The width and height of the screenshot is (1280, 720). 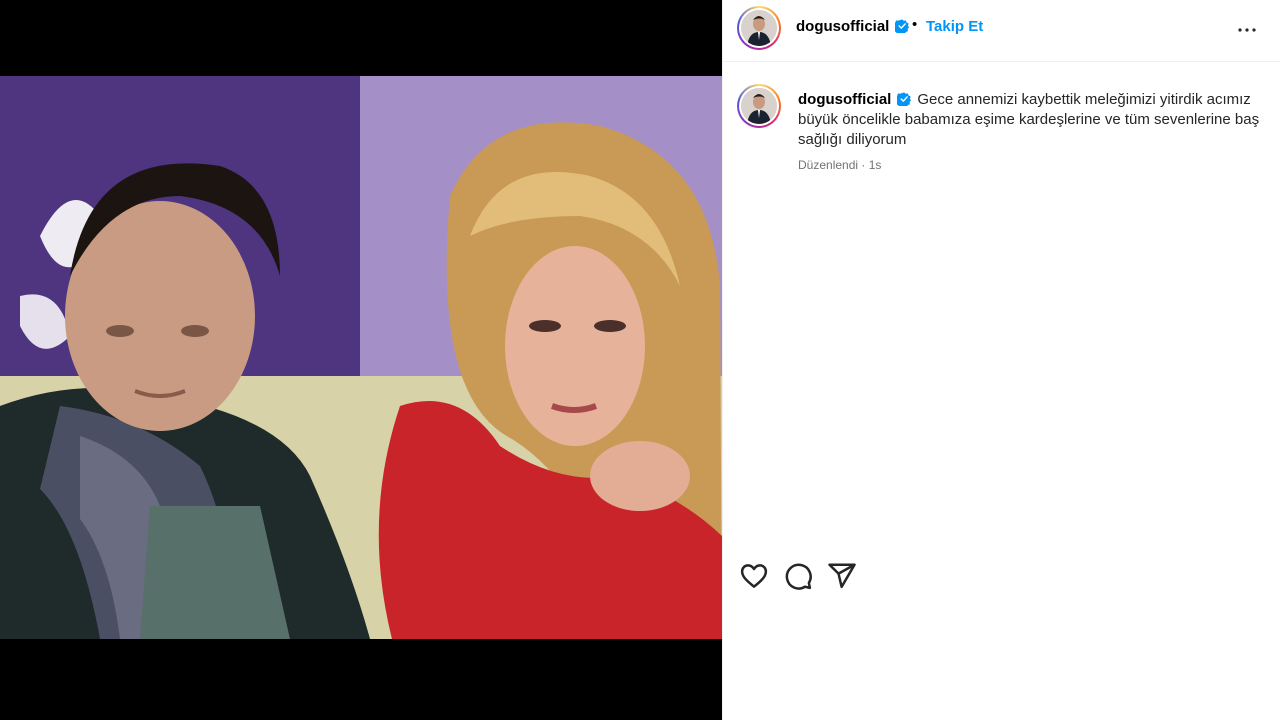 I want to click on caption-username: dogusofficial, so click(x=844, y=99).